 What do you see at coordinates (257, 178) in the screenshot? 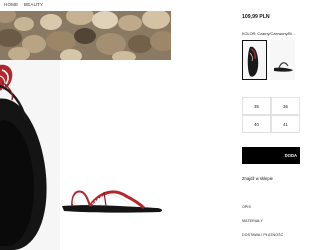
I see `find-in-store-link: Znajdź w sklepie` at bounding box center [257, 178].